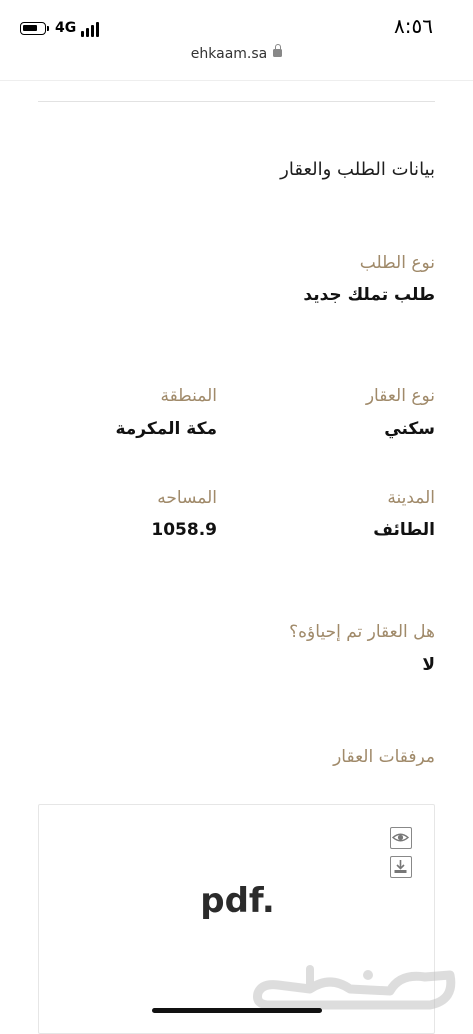 This screenshot has height=1034, width=473. What do you see at coordinates (184, 530) in the screenshot?
I see `area-value: 1058.9` at bounding box center [184, 530].